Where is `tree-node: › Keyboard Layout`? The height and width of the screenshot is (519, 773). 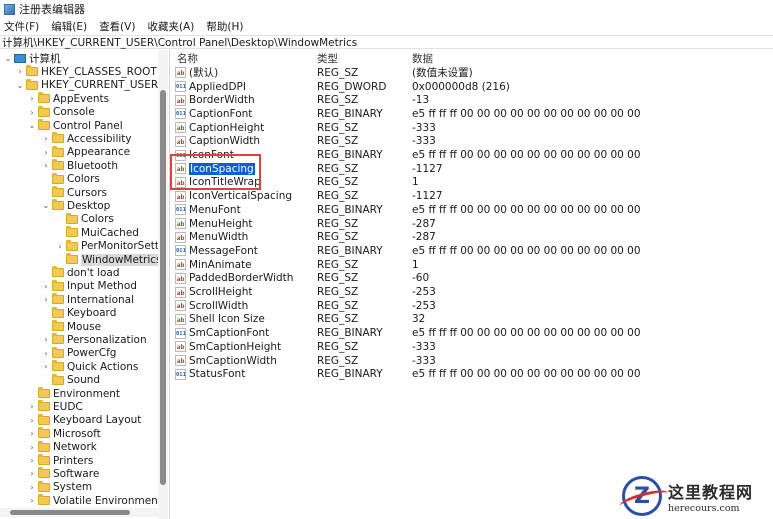 tree-node: › Keyboard Layout is located at coordinates (84, 420).